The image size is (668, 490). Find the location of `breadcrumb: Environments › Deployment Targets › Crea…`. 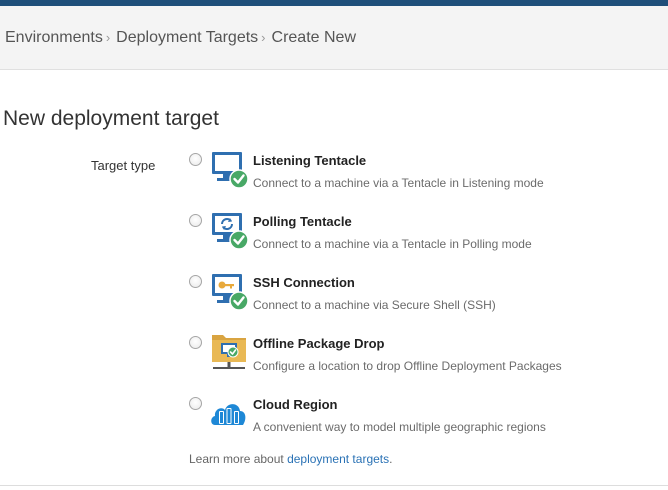

breadcrumb: Environments › Deployment Targets › Crea… is located at coordinates (334, 38).